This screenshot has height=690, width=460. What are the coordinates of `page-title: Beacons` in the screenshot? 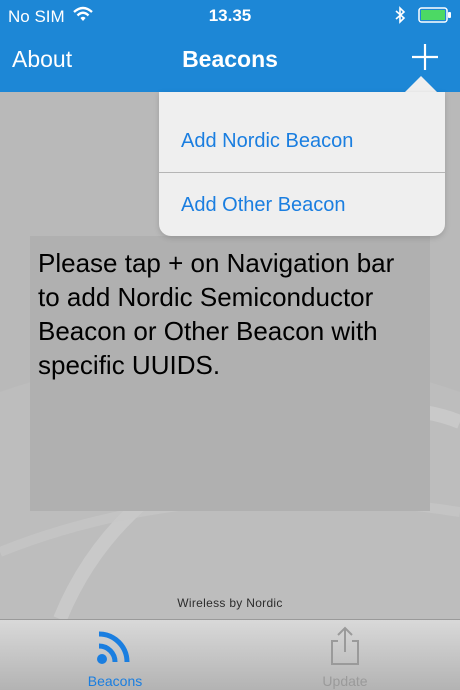 It's located at (230, 59).